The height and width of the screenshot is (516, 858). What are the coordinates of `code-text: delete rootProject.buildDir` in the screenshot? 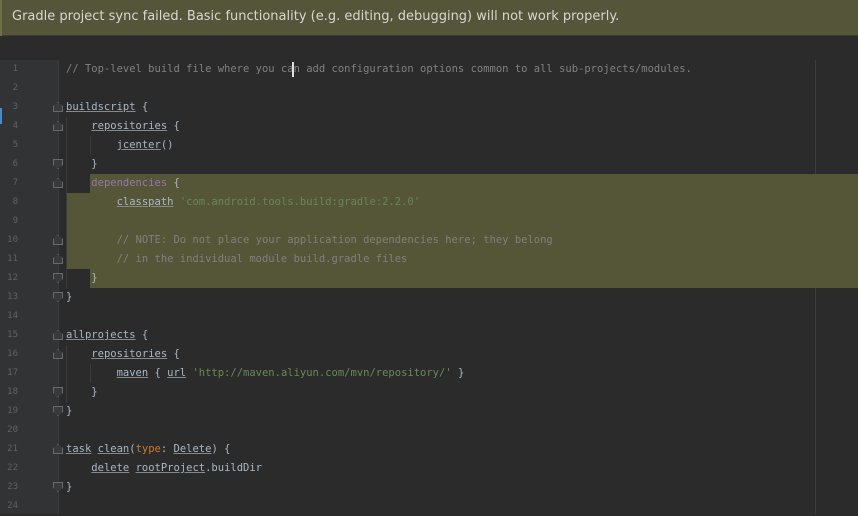 It's located at (164, 468).